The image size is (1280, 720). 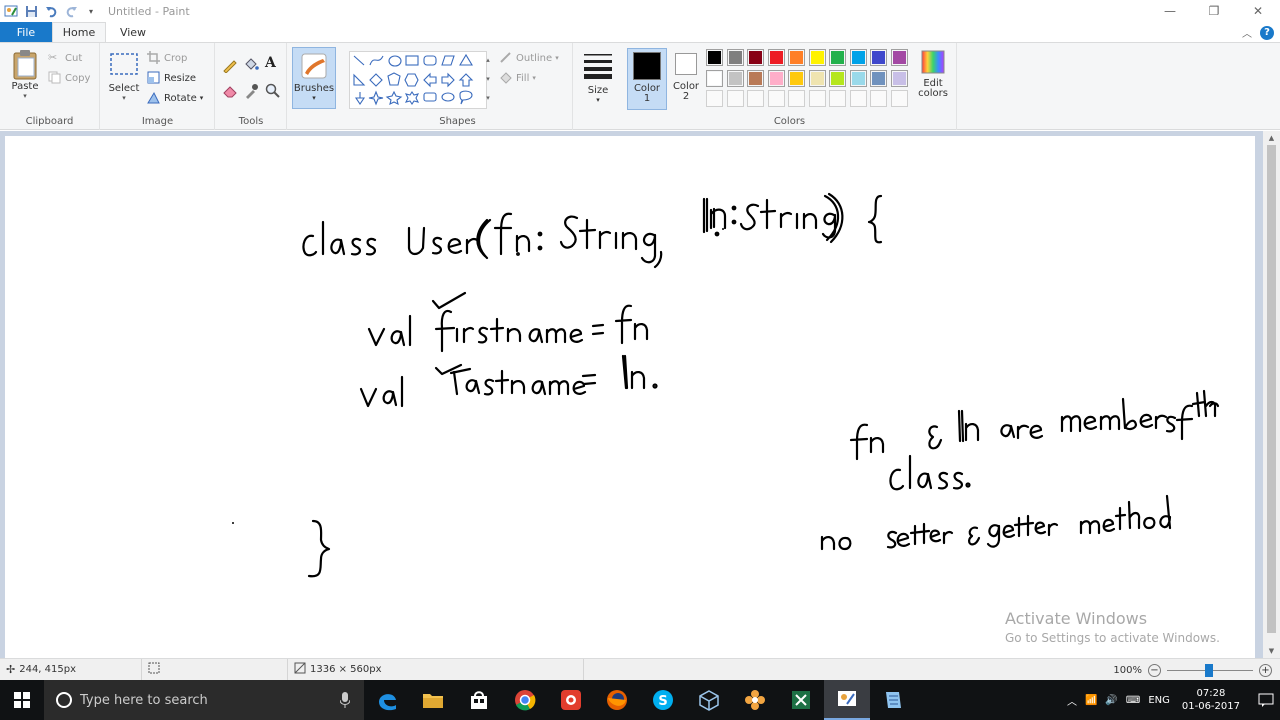 I want to click on zoom-slider, so click(x=1210, y=670).